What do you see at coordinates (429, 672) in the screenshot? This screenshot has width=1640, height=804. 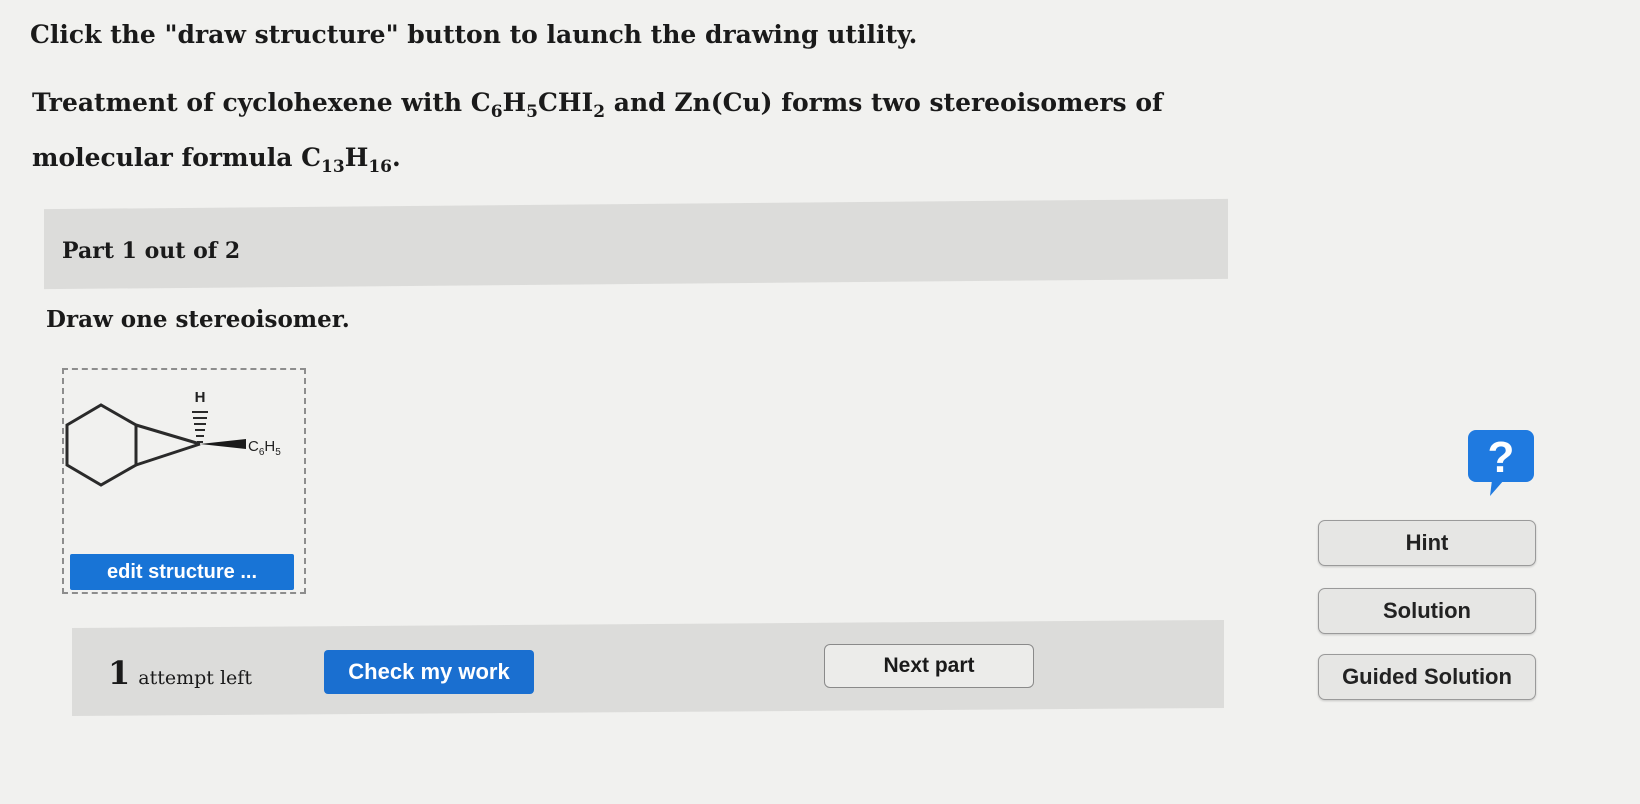 I see `check-my-work-button: Check my work` at bounding box center [429, 672].